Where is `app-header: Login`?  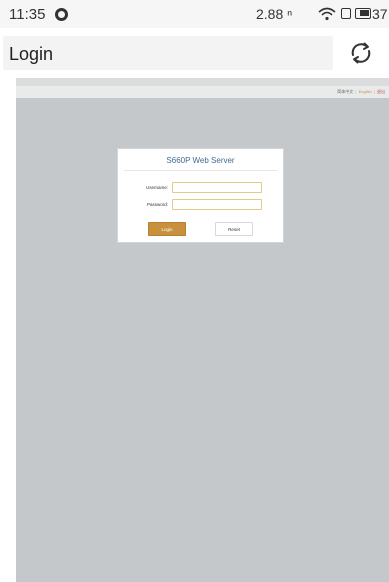
app-header: Login is located at coordinates (194, 53).